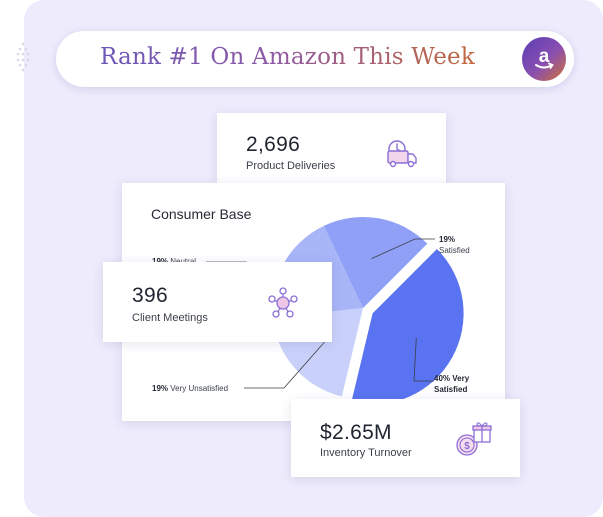 This screenshot has height=517, width=603. Describe the element at coordinates (150, 295) in the screenshot. I see `meetings-value: 396` at that location.